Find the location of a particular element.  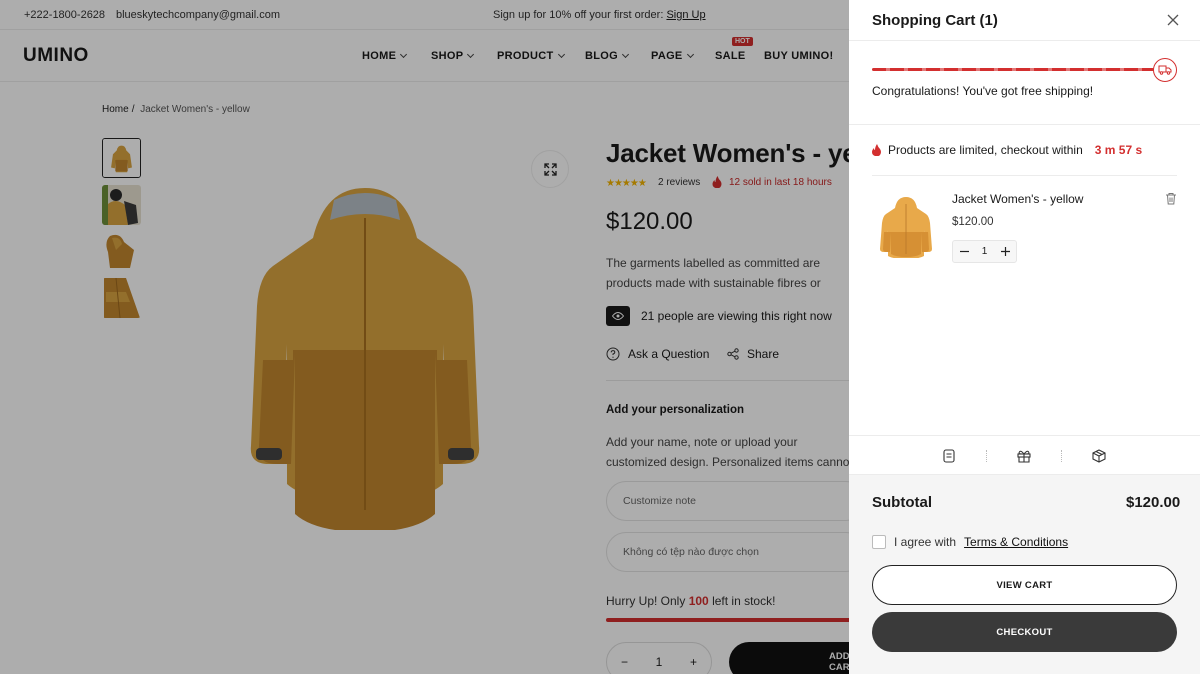

terms-link: Terms & Conditions is located at coordinates (1016, 542).